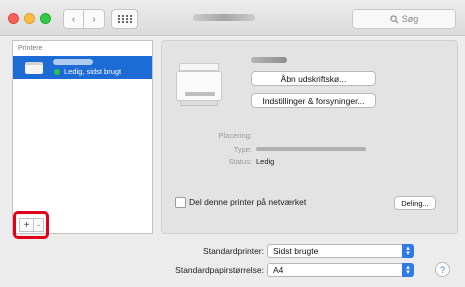  I want to click on default-paper-size-label: Standardpapirstørrelse:, so click(219, 270).